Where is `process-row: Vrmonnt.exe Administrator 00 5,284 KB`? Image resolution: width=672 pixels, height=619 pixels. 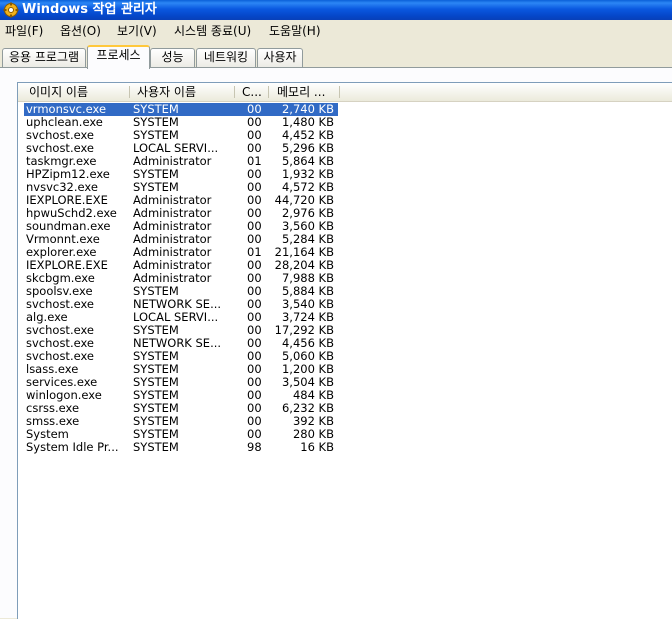 process-row: Vrmonnt.exe Administrator 00 5,284 KB is located at coordinates (345, 239).